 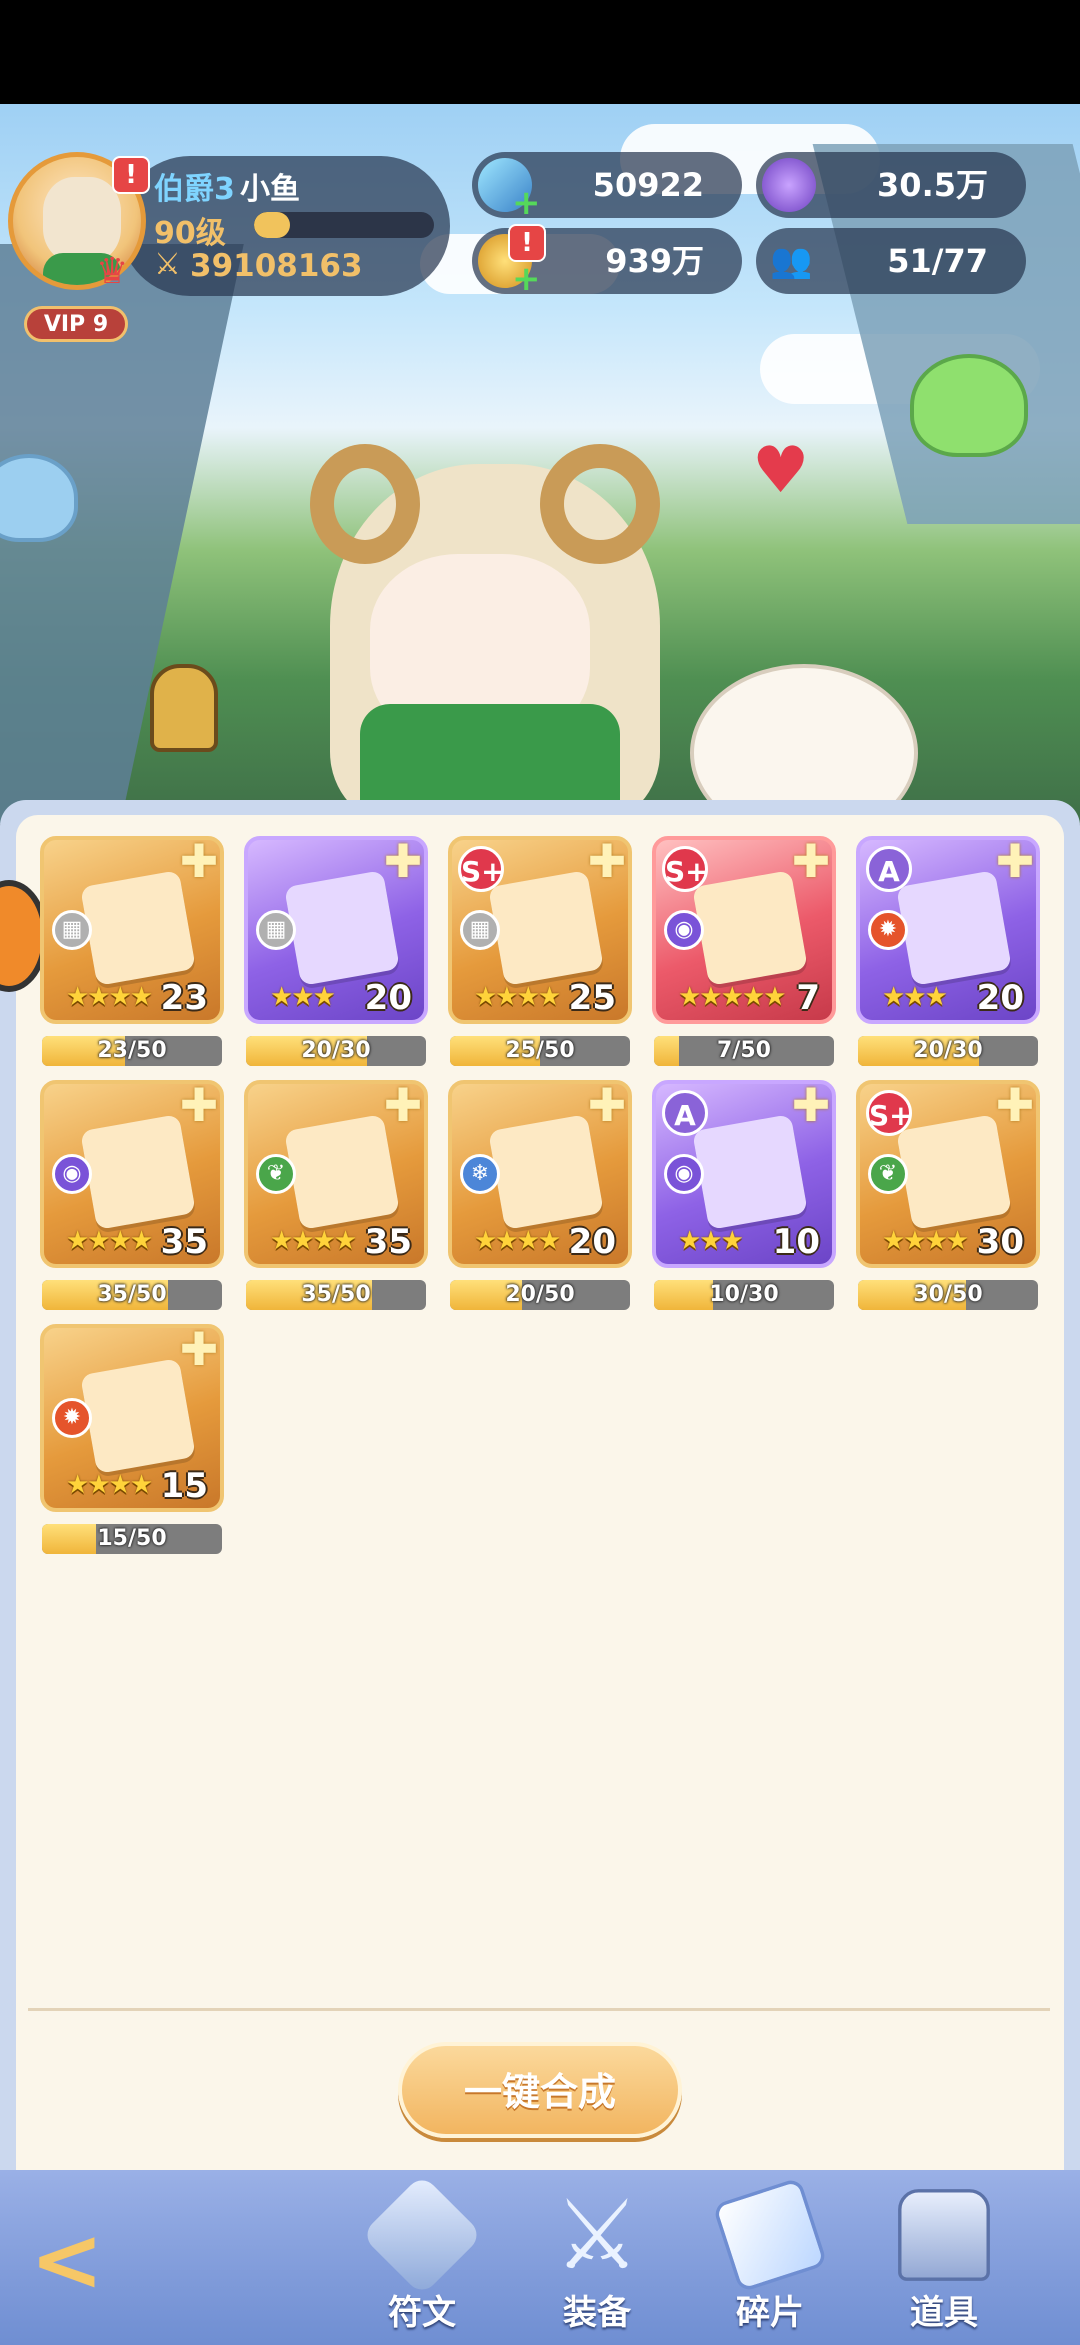 What do you see at coordinates (510, 614) in the screenshot?
I see `hero-character` at bounding box center [510, 614].